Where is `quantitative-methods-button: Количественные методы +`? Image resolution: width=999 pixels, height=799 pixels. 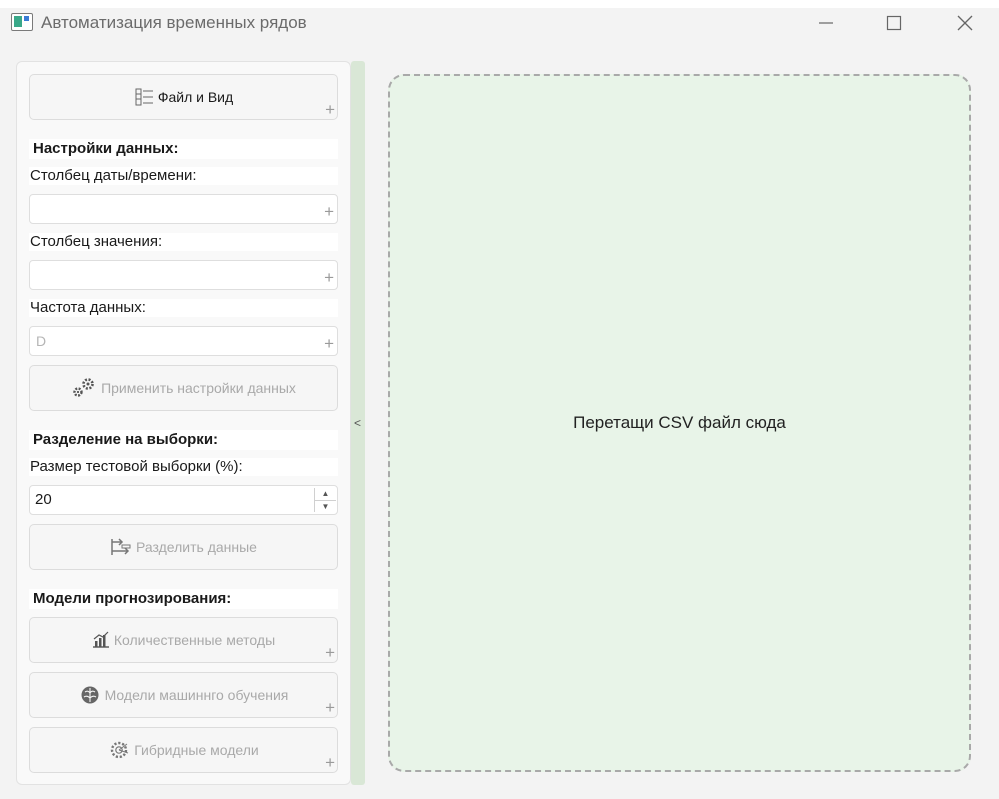
quantitative-methods-button: Количественные методы + is located at coordinates (183, 640).